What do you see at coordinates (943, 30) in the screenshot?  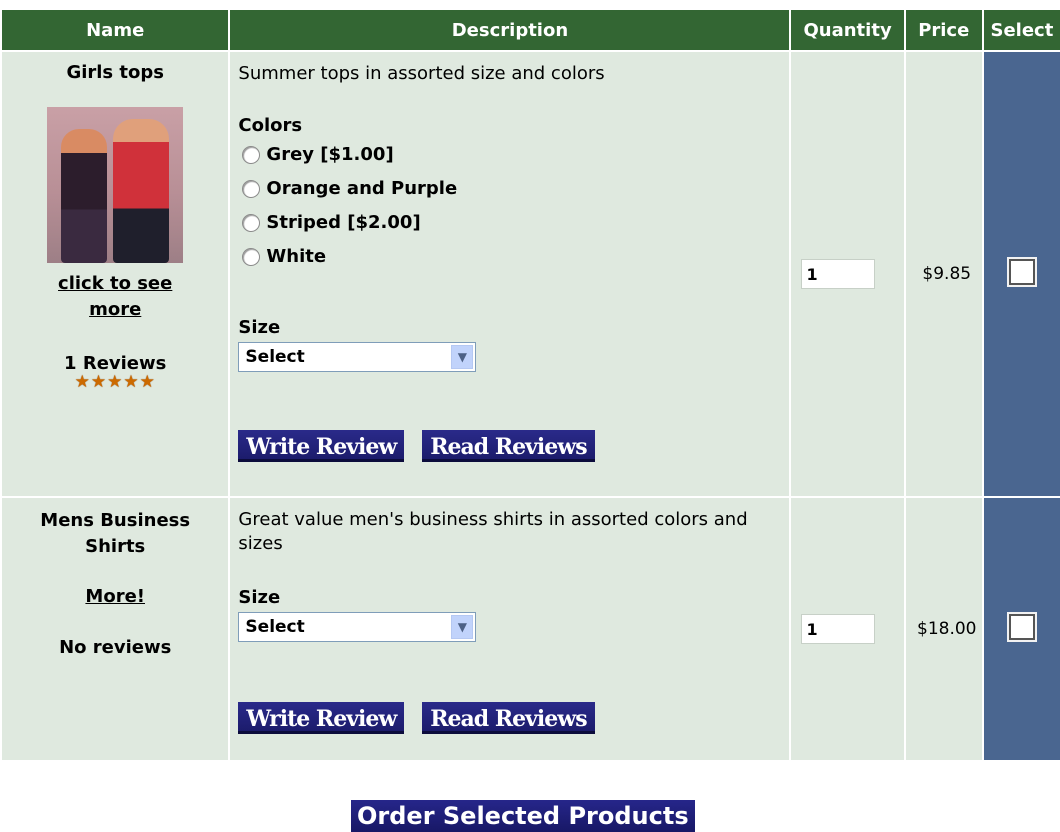 I see `header-price: Price` at bounding box center [943, 30].